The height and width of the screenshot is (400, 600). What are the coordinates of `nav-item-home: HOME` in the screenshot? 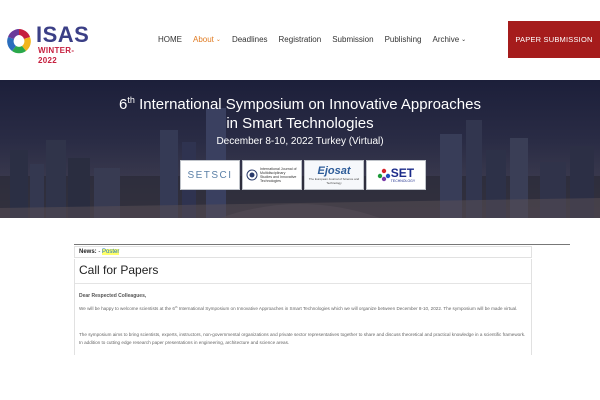 It's located at (170, 40).